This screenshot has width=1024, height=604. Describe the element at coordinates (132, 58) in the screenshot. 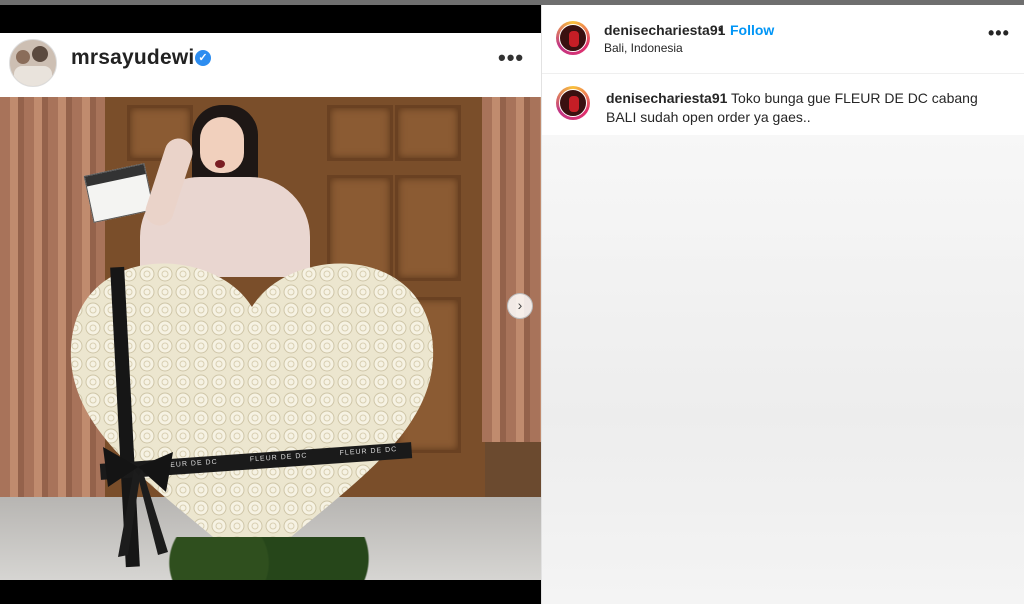

I see `post-username: mrsayudewi` at that location.